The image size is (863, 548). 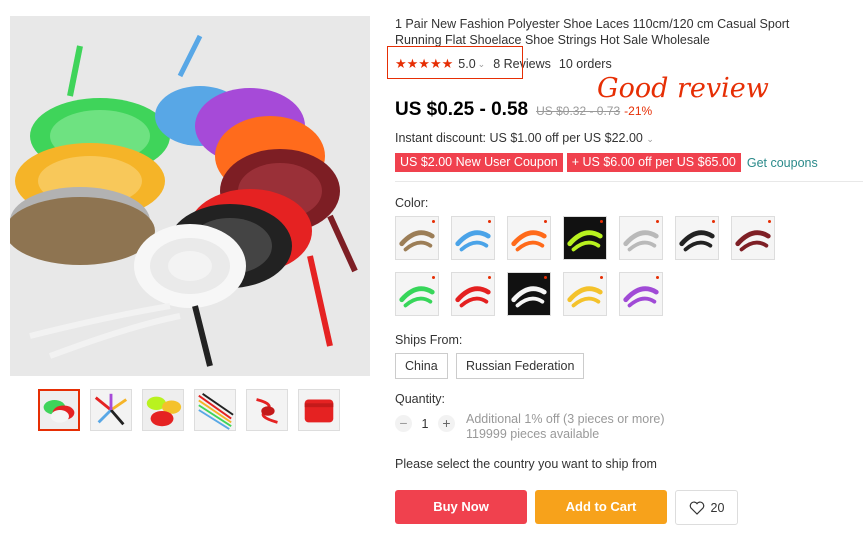 I want to click on get-coupons-link: Get coupons, so click(x=782, y=163).